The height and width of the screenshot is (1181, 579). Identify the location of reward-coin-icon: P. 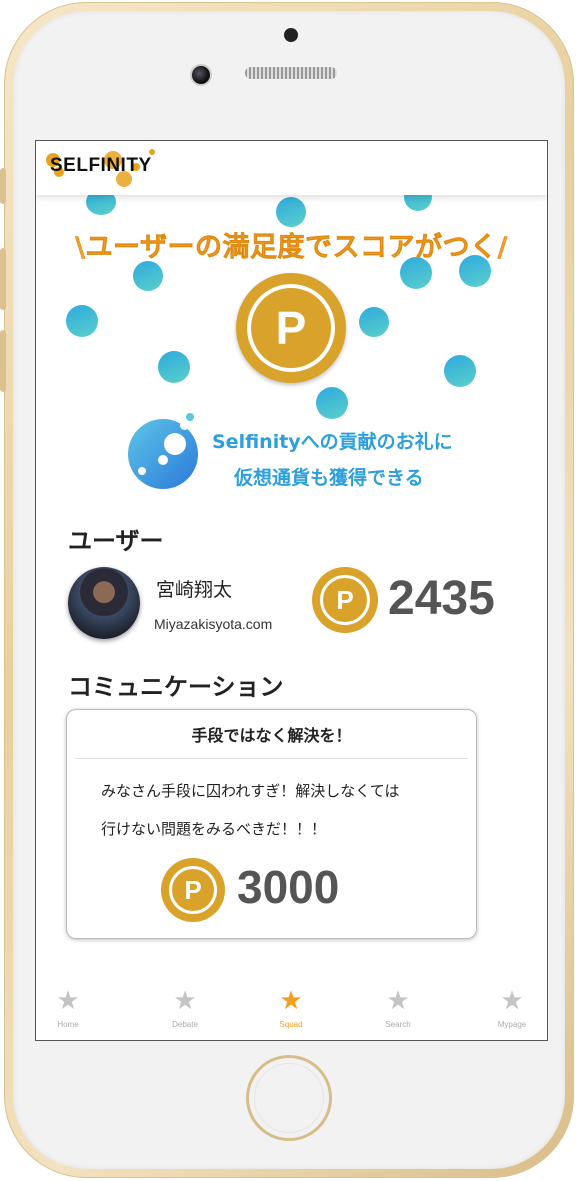
(193, 890).